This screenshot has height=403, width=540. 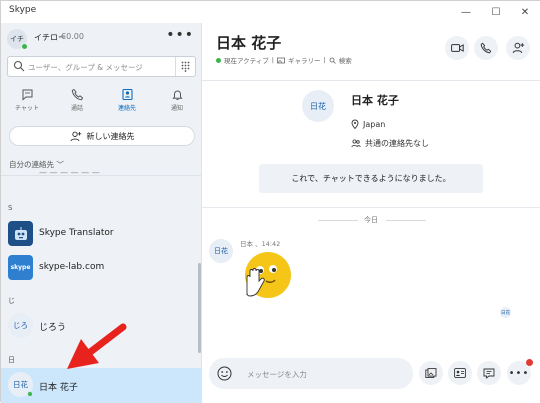 I want to click on message-sender-avatar: 日花, so click(x=221, y=251).